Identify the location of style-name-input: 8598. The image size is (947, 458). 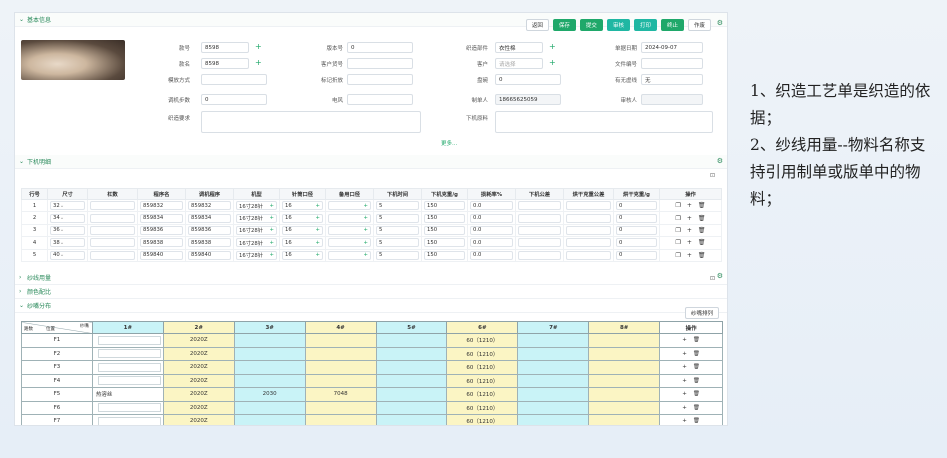
(225, 63).